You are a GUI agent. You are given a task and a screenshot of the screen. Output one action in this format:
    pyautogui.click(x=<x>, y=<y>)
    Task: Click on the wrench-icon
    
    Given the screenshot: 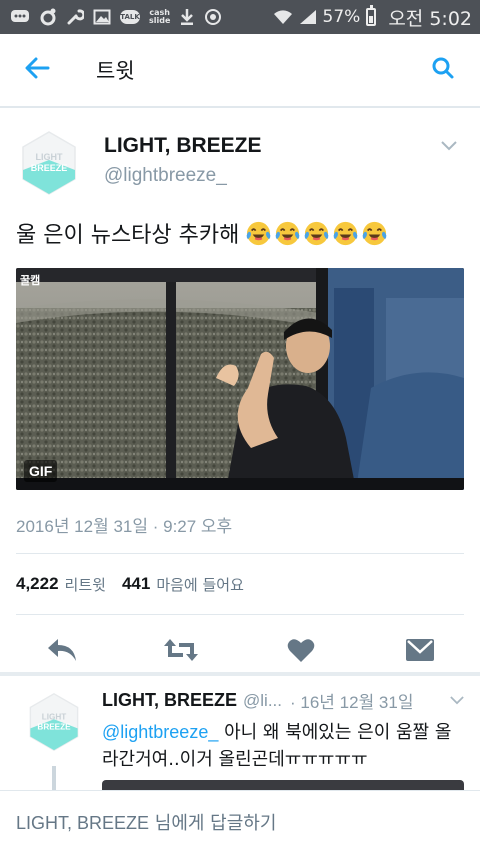 What is the action you would take?
    pyautogui.click(x=75, y=17)
    